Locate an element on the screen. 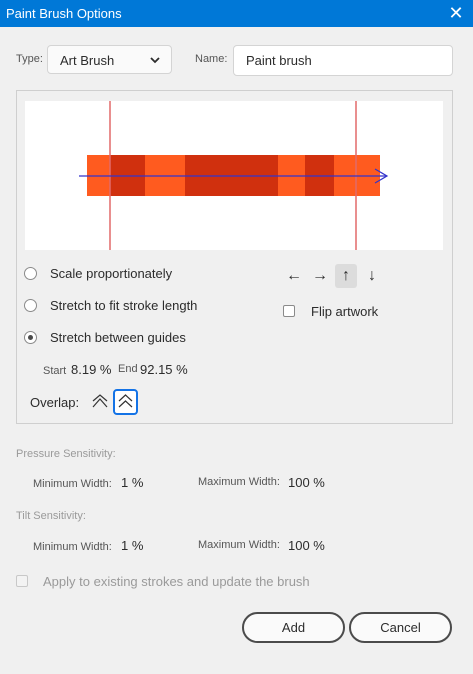  direction-left-button: ← is located at coordinates (294, 276).